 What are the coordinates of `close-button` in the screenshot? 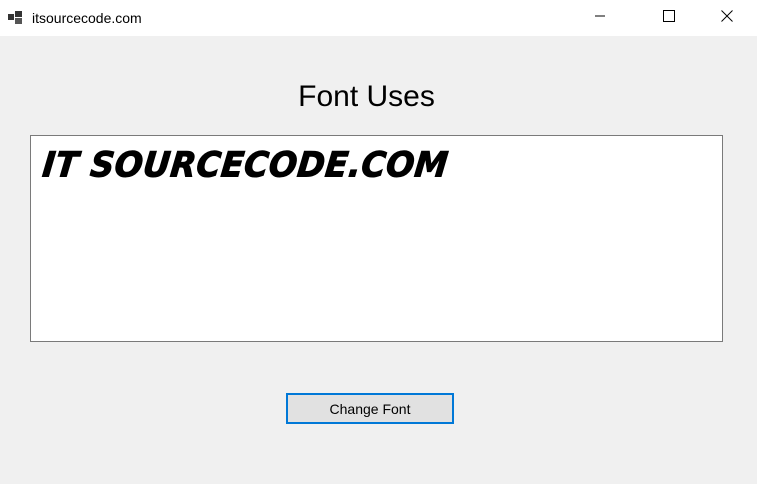 It's located at (727, 18).